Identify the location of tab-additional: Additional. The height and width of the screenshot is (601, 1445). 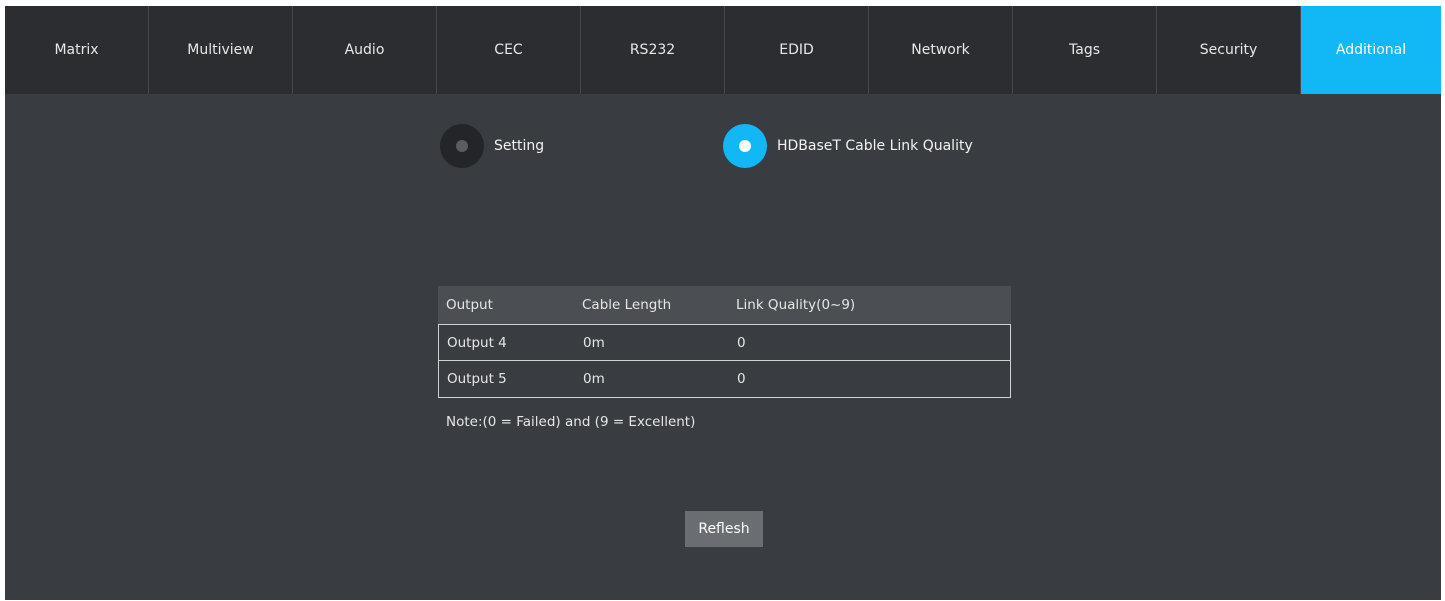
(1371, 50).